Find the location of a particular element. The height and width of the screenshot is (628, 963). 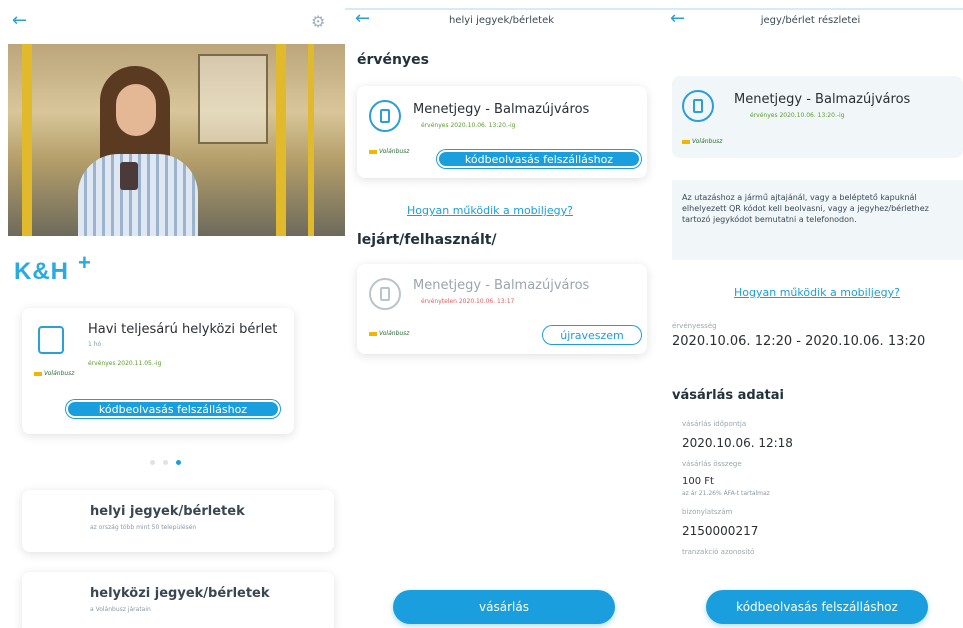

transaction-label: tranzakció azonosító is located at coordinates (718, 552).